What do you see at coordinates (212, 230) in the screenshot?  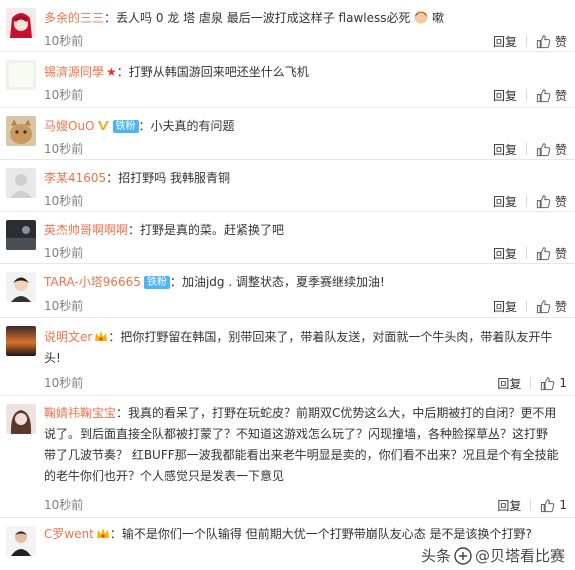 I see `comment-text: 打野是真的菜。赶紧换了吧` at bounding box center [212, 230].